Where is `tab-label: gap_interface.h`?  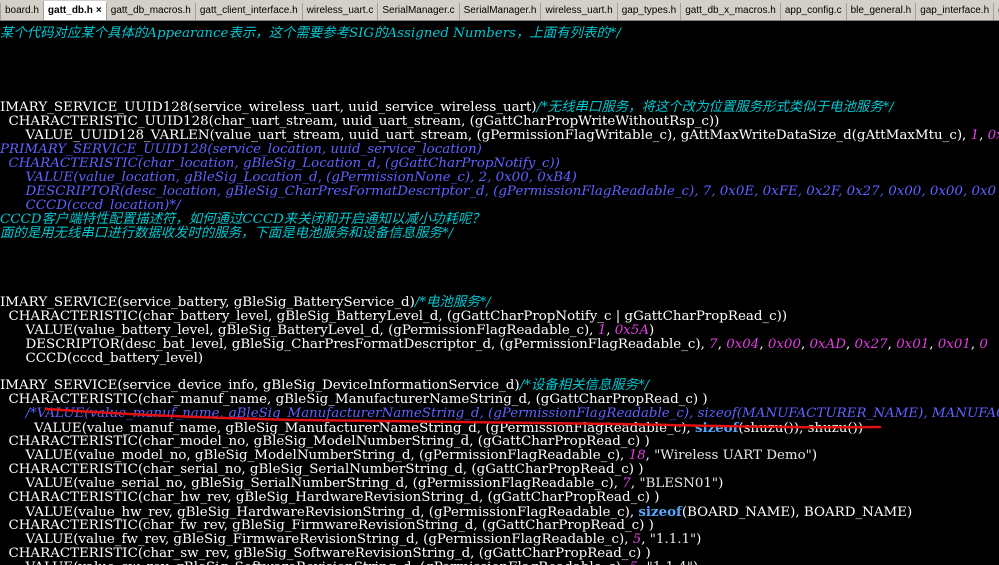 tab-label: gap_interface.h is located at coordinates (955, 10).